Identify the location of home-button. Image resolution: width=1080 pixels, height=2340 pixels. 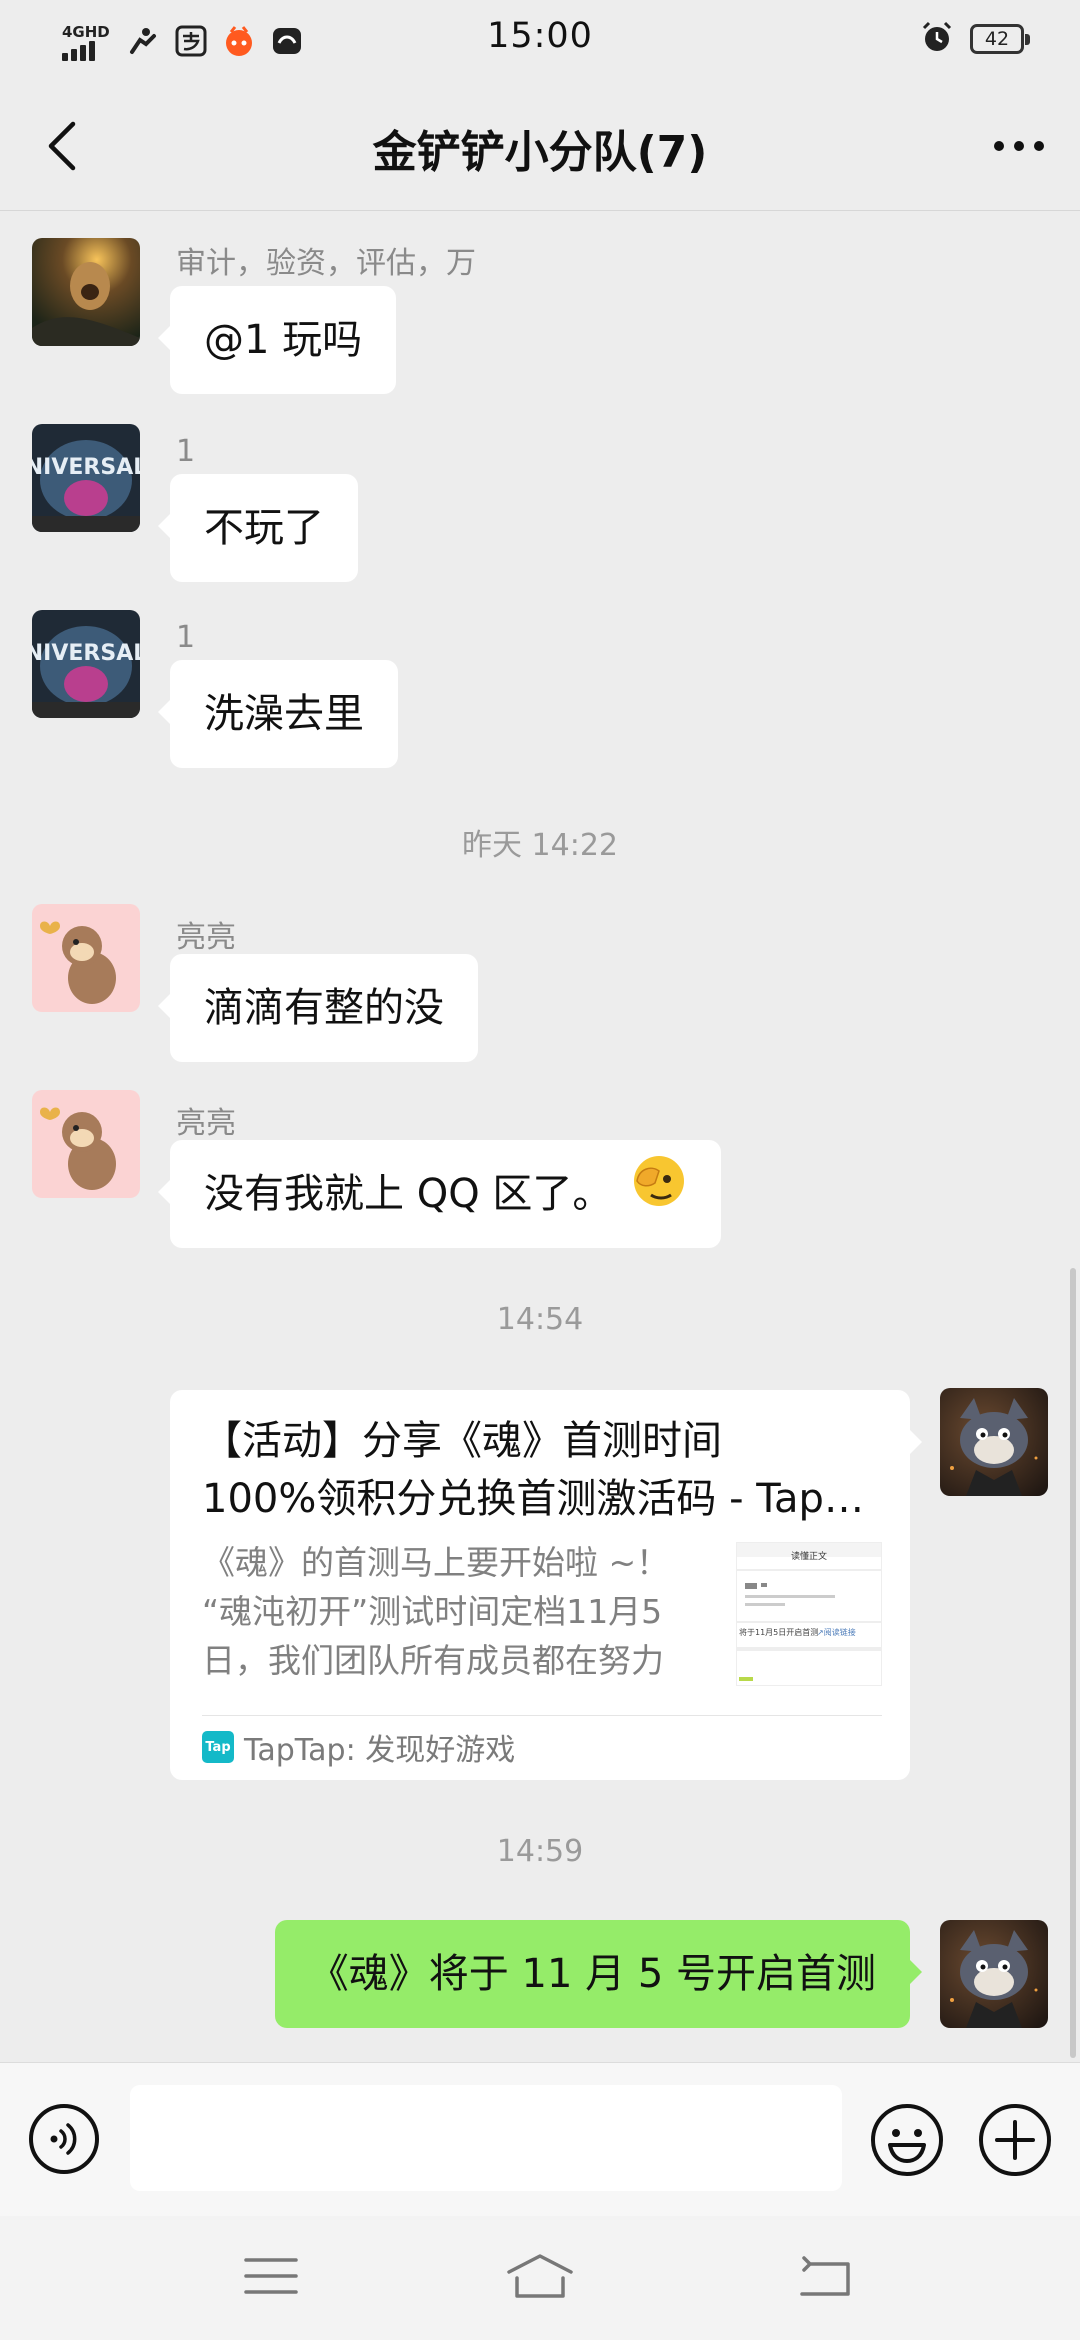
(540, 2276).